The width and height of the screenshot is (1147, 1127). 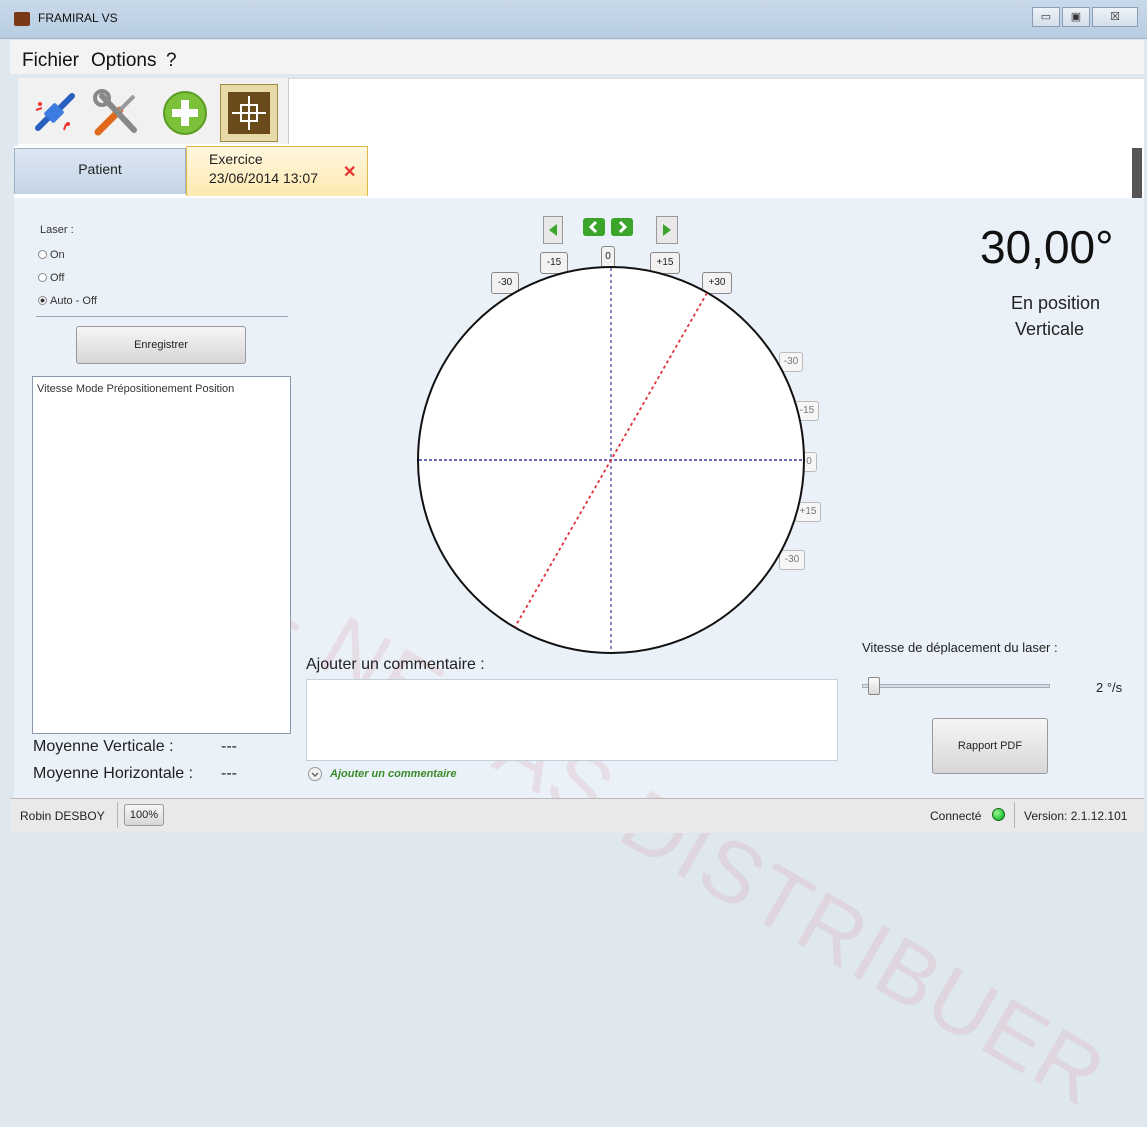 What do you see at coordinates (57, 255) in the screenshot?
I see `radio-on-label: On` at bounding box center [57, 255].